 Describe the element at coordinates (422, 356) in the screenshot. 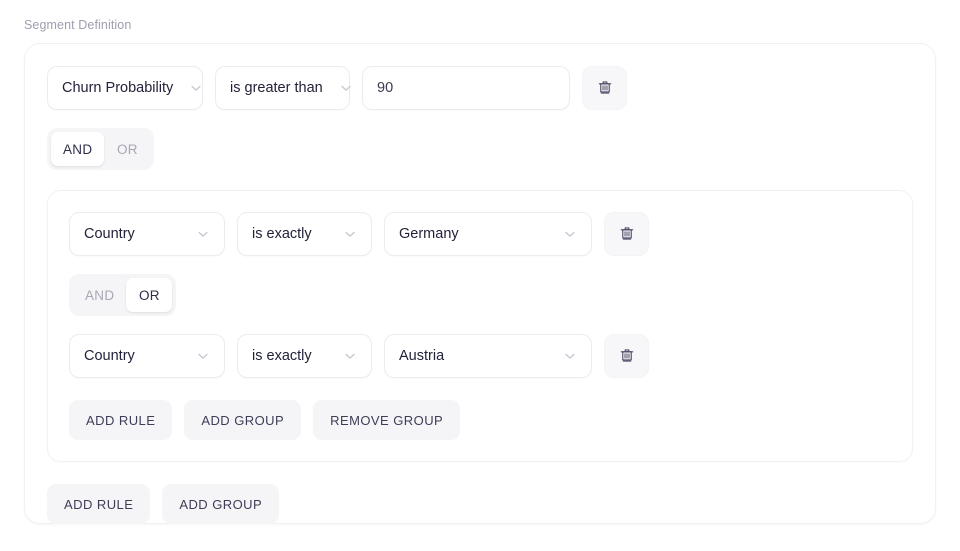

I see `value-select-label: Austria` at that location.